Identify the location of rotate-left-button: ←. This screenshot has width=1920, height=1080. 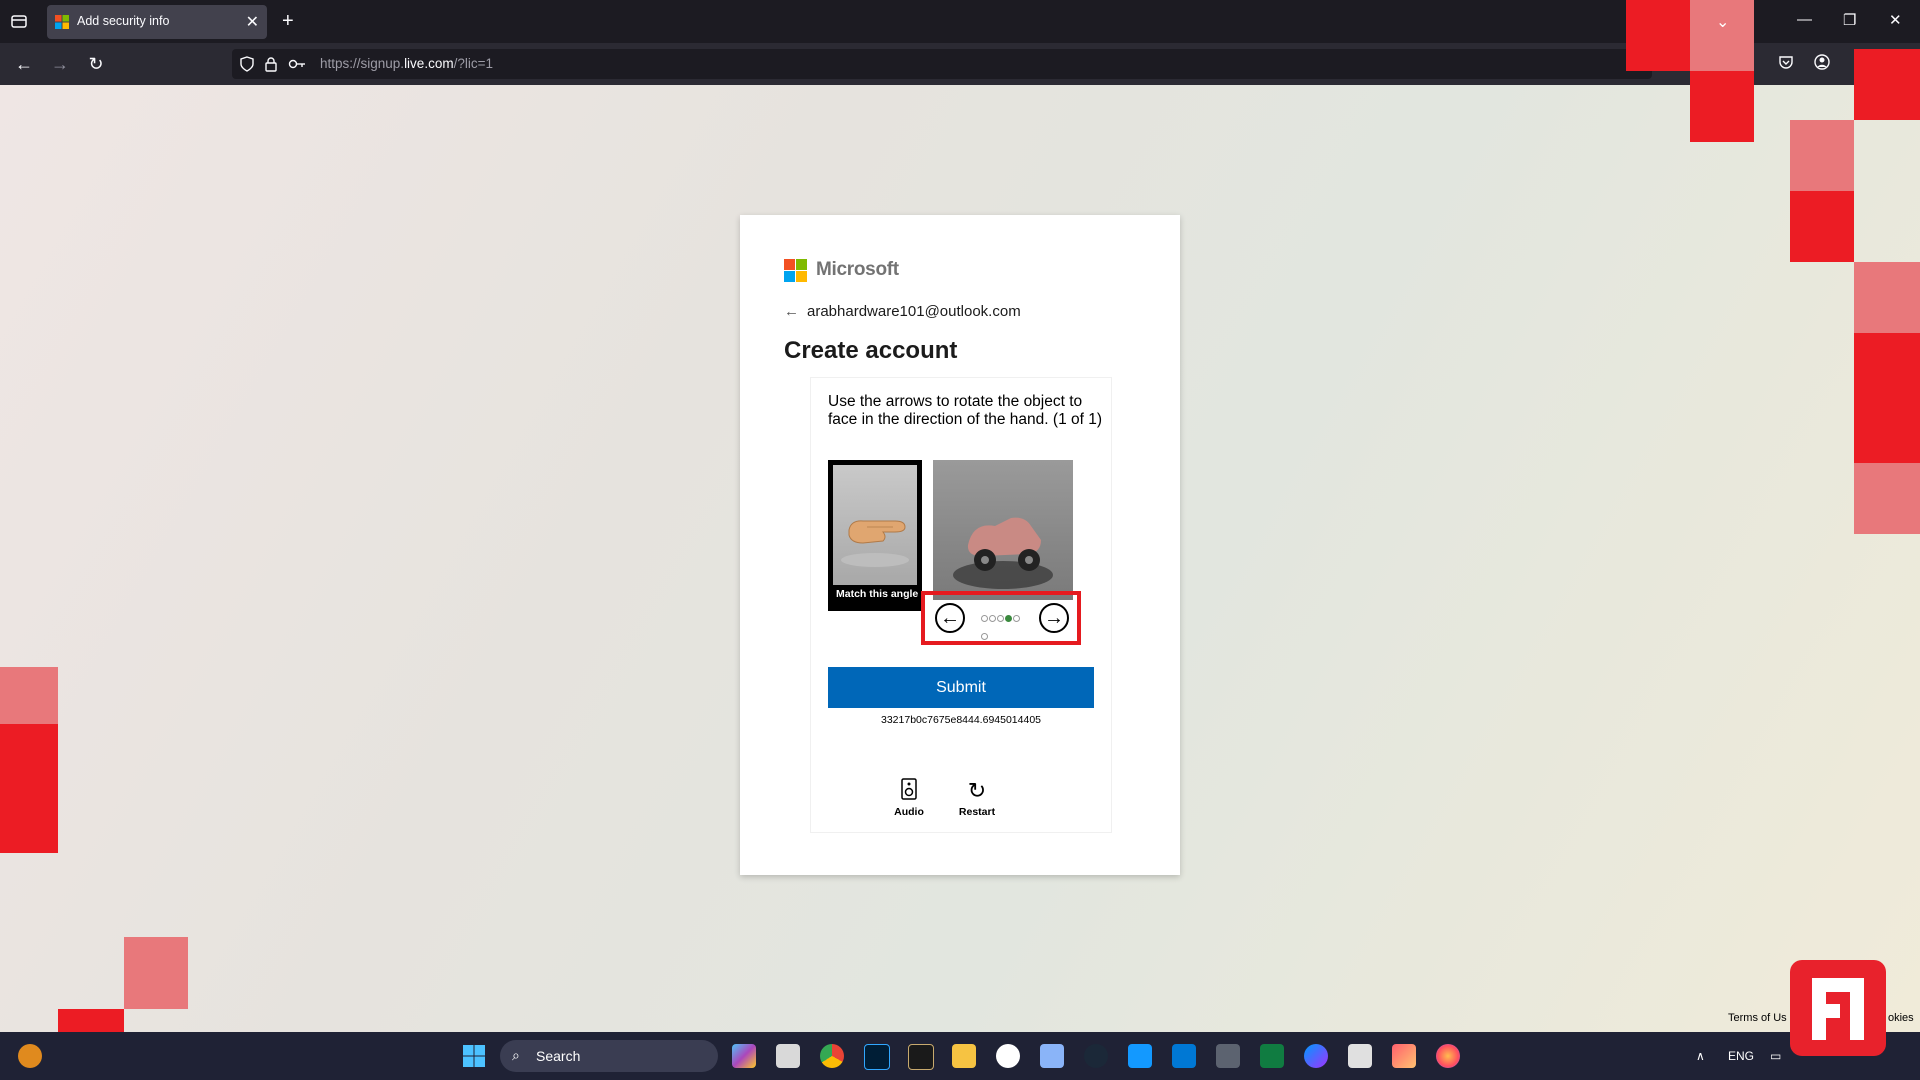
(950, 618).